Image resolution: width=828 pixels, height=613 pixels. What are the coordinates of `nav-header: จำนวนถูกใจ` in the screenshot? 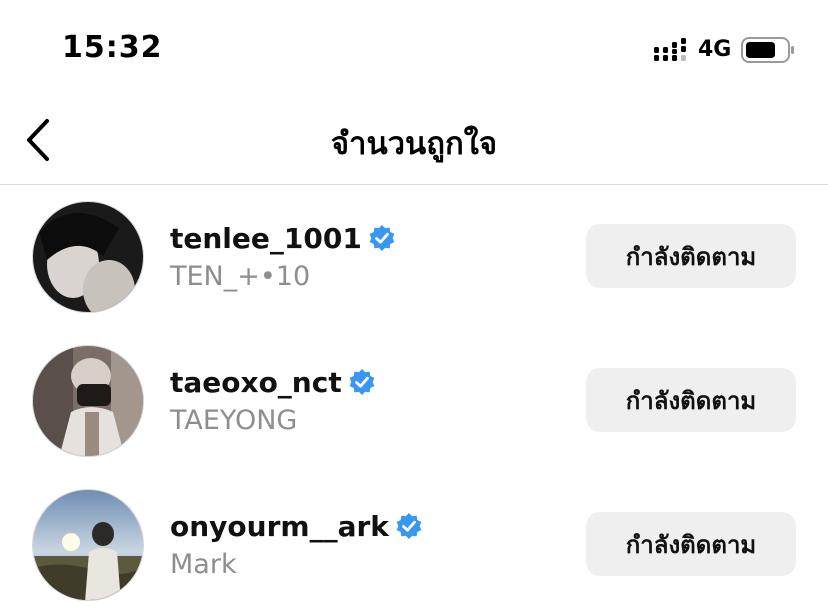 It's located at (414, 140).